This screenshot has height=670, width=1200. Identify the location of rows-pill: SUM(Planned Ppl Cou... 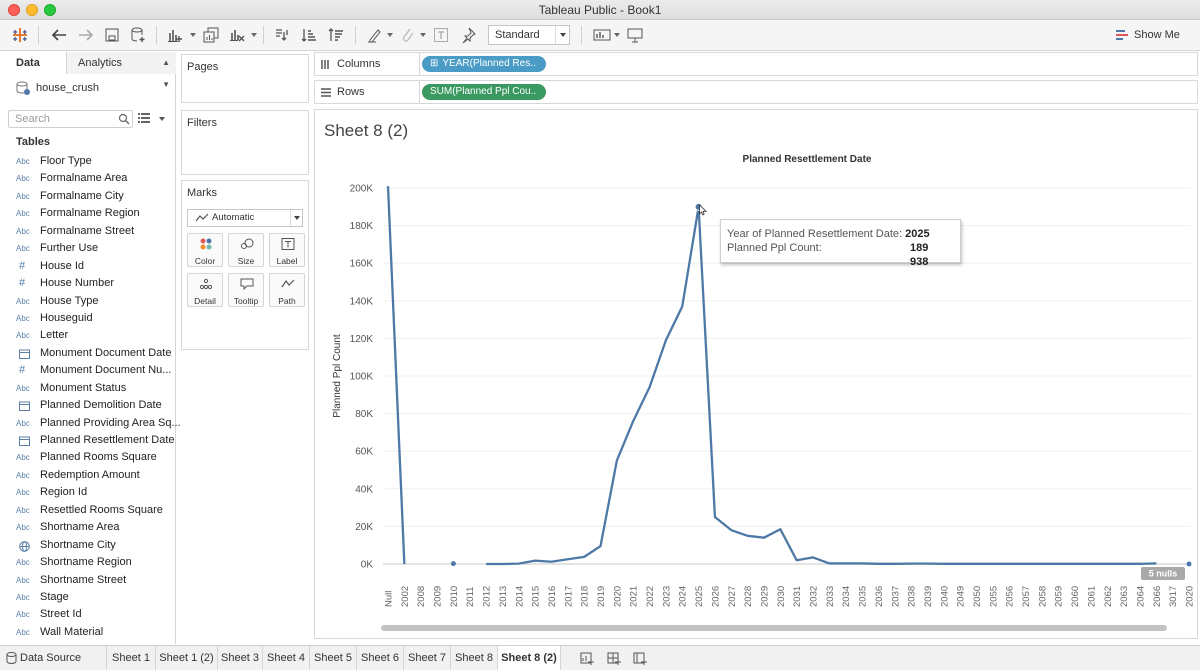
(484, 92).